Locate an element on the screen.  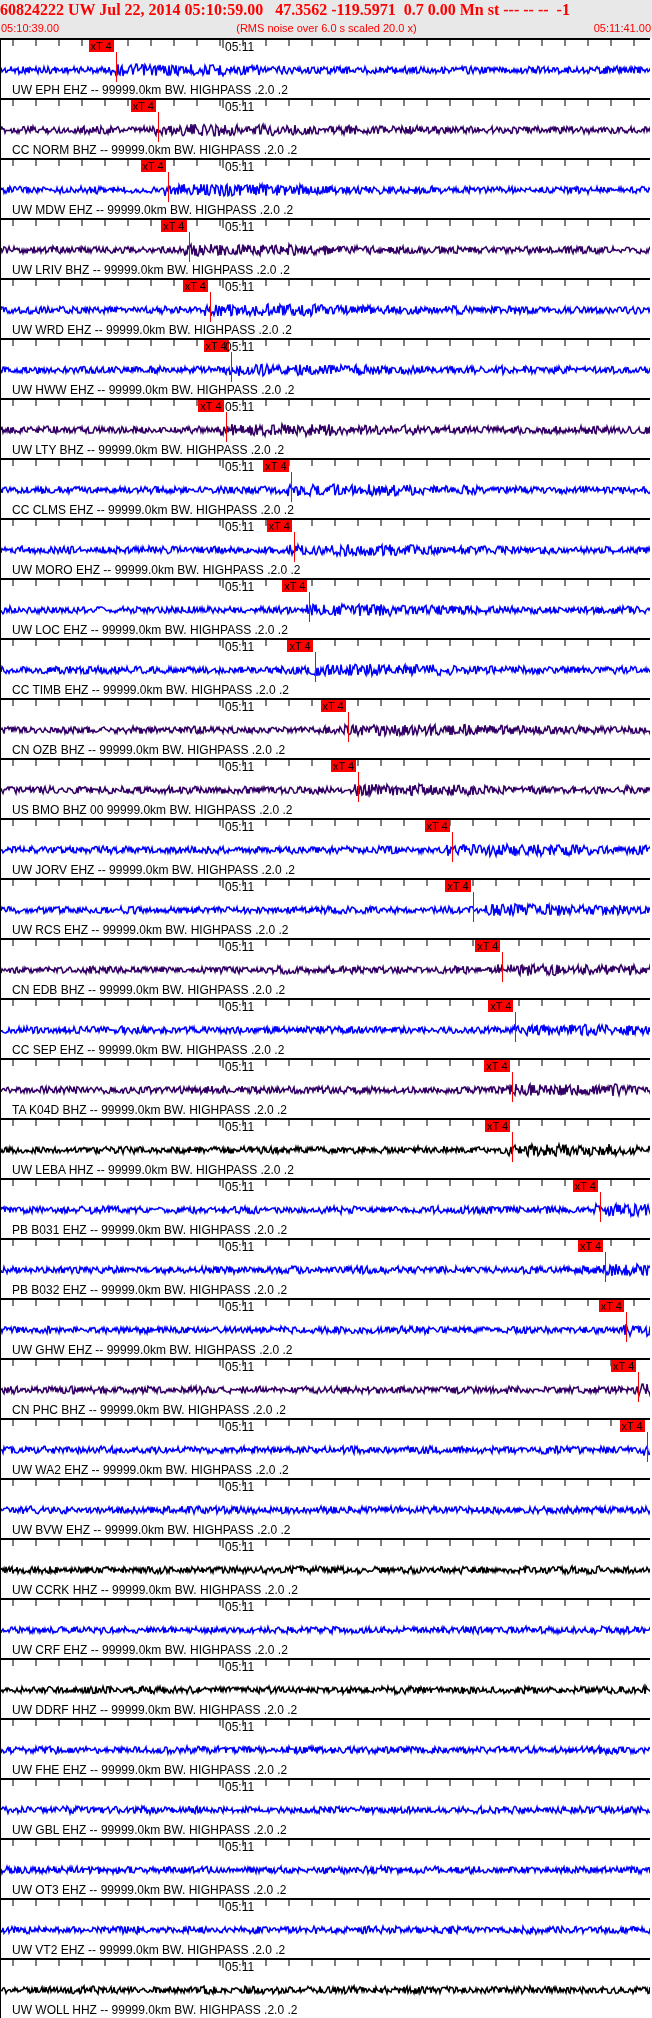
channel-label: UW MDW EHZ -- 99999.0km BW. HIGHPASS .2.0 .2 is located at coordinates (153, 210).